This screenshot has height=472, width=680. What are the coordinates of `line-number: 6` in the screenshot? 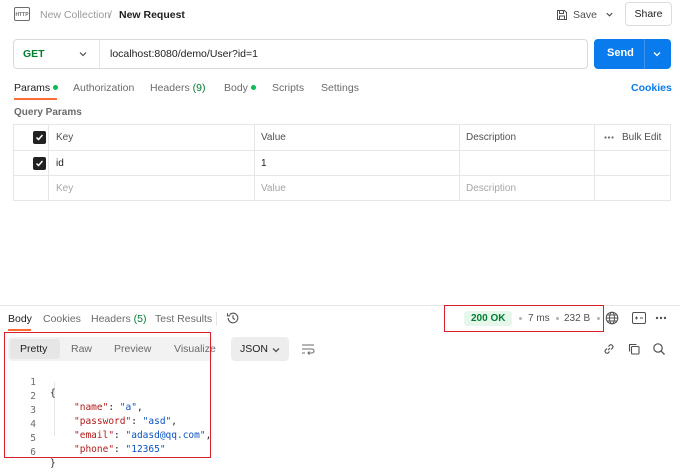 It's located at (33, 452).